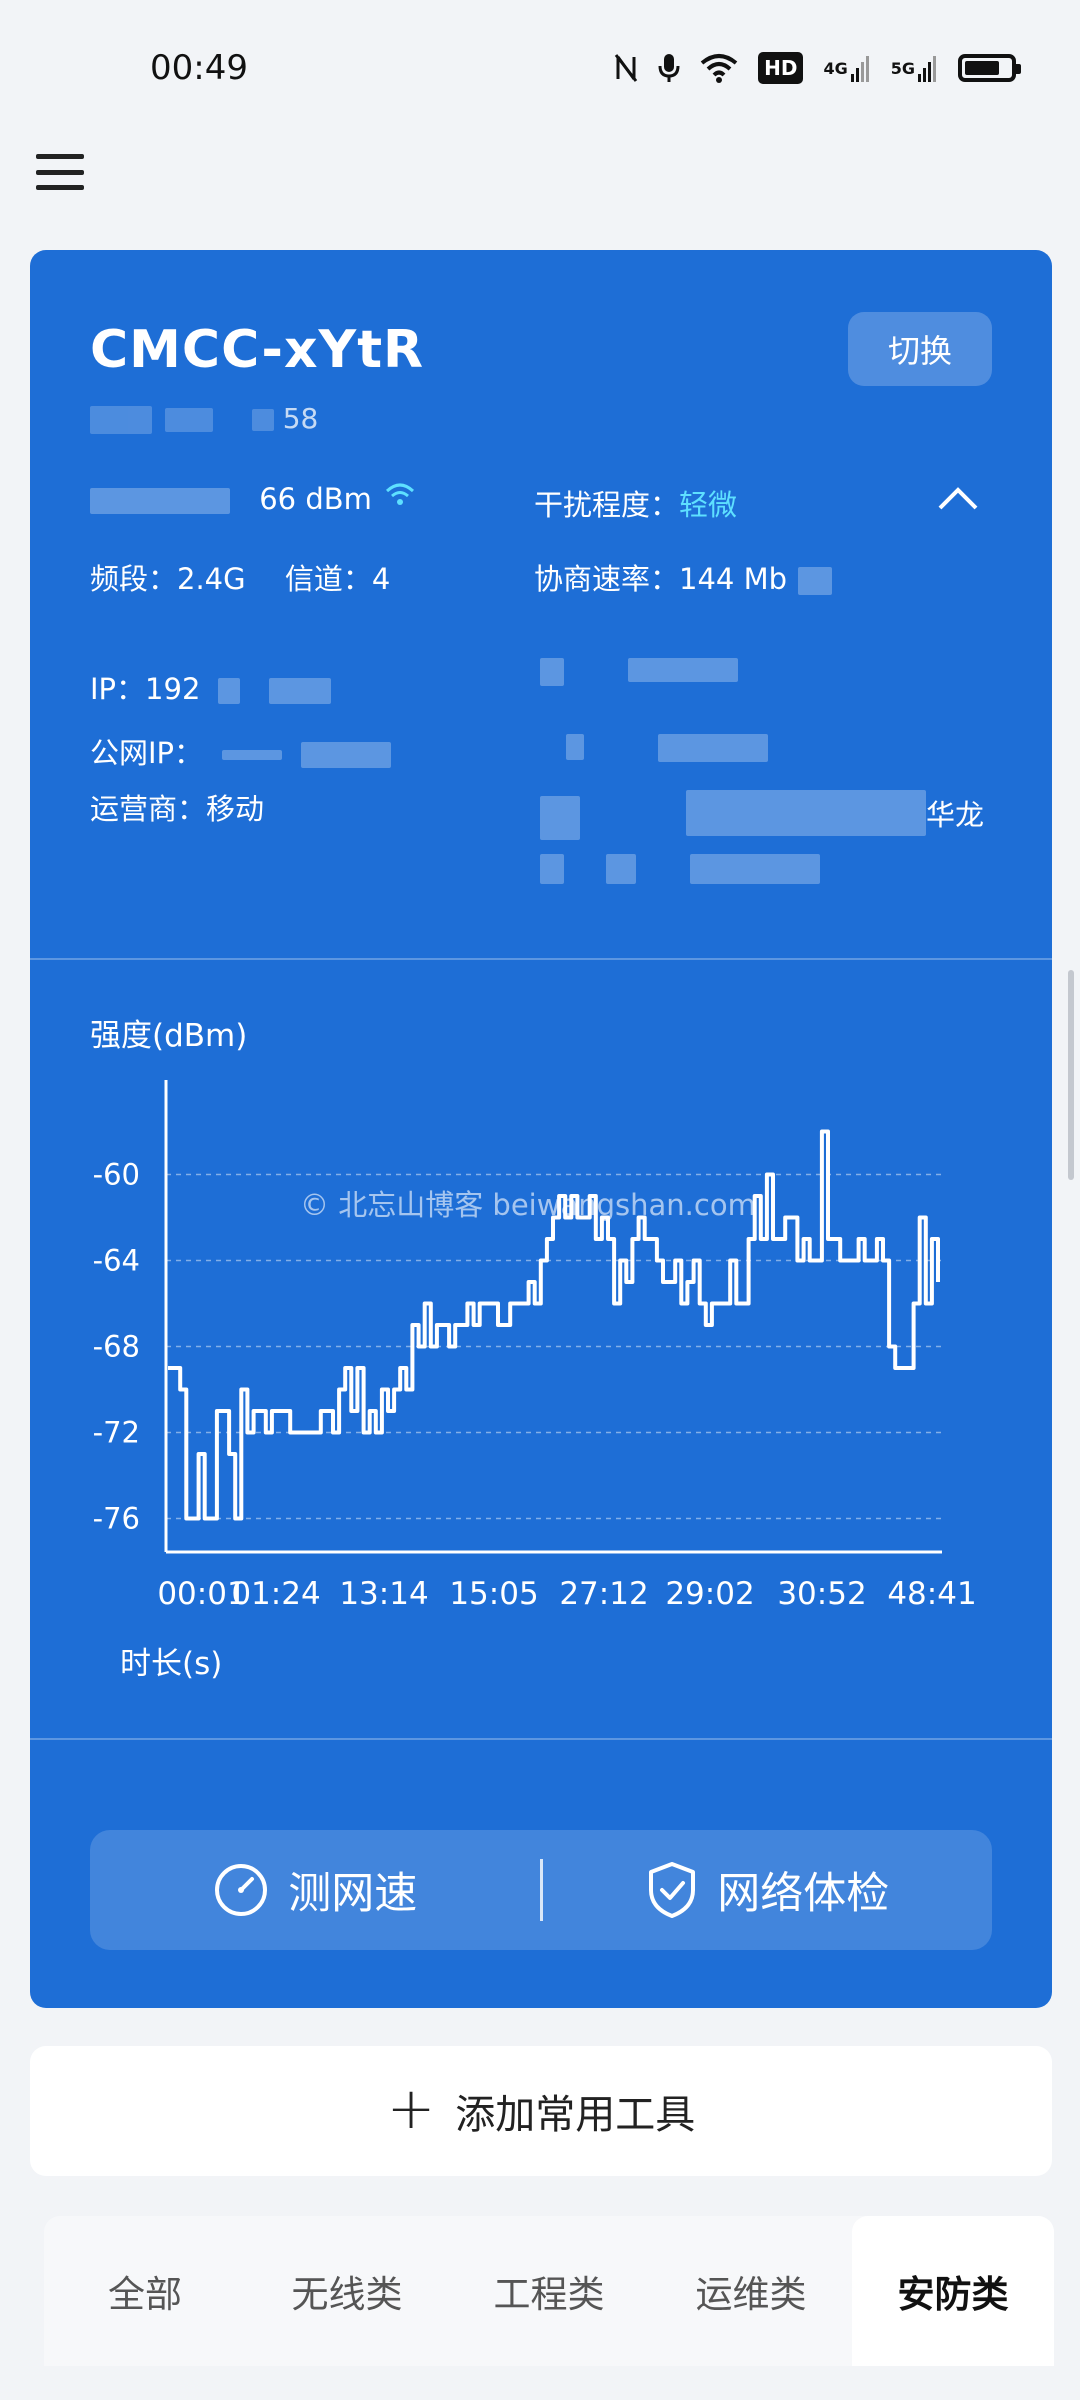 Image resolution: width=1080 pixels, height=2400 pixels. I want to click on 4g-label: 4G, so click(835, 68).